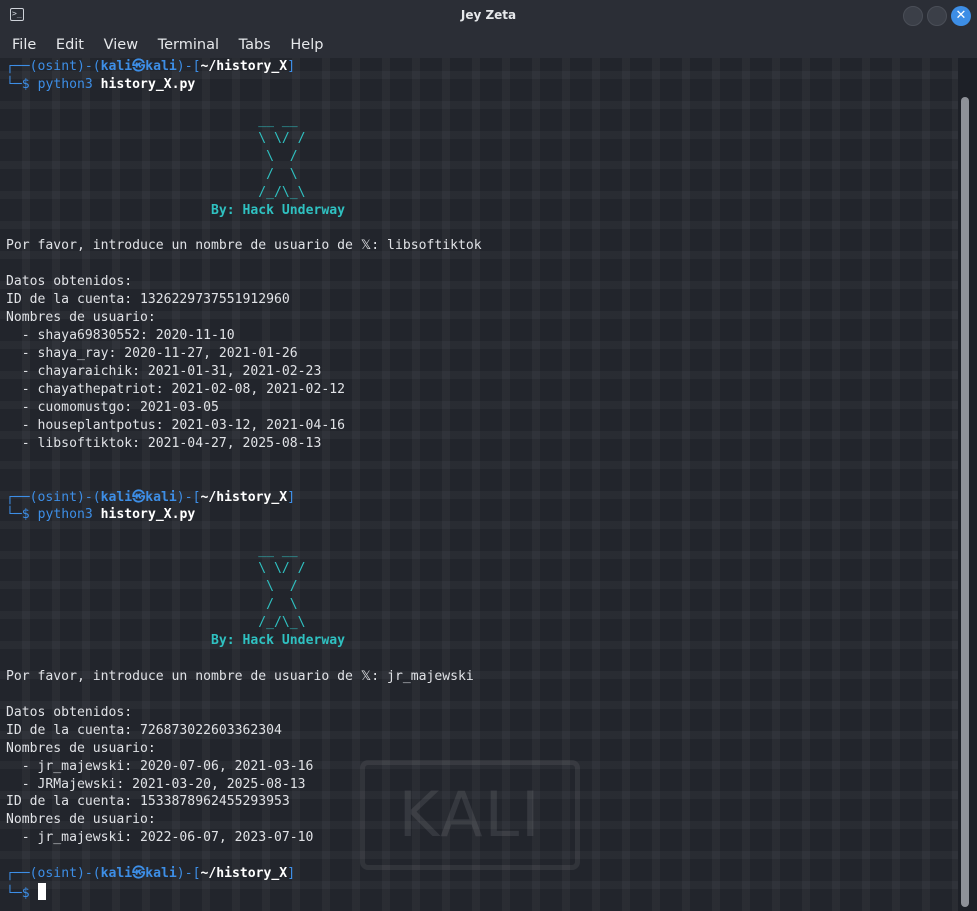 The height and width of the screenshot is (911, 977). What do you see at coordinates (188, 45) in the screenshot?
I see `menu-terminal: Terminal` at bounding box center [188, 45].